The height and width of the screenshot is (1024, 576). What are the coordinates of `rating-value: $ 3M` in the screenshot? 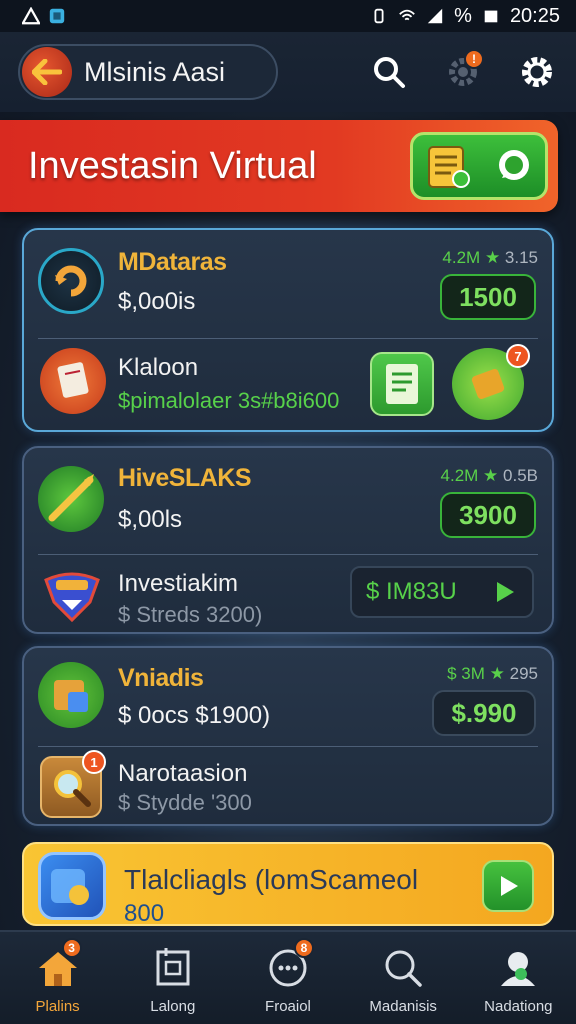 It's located at (466, 673).